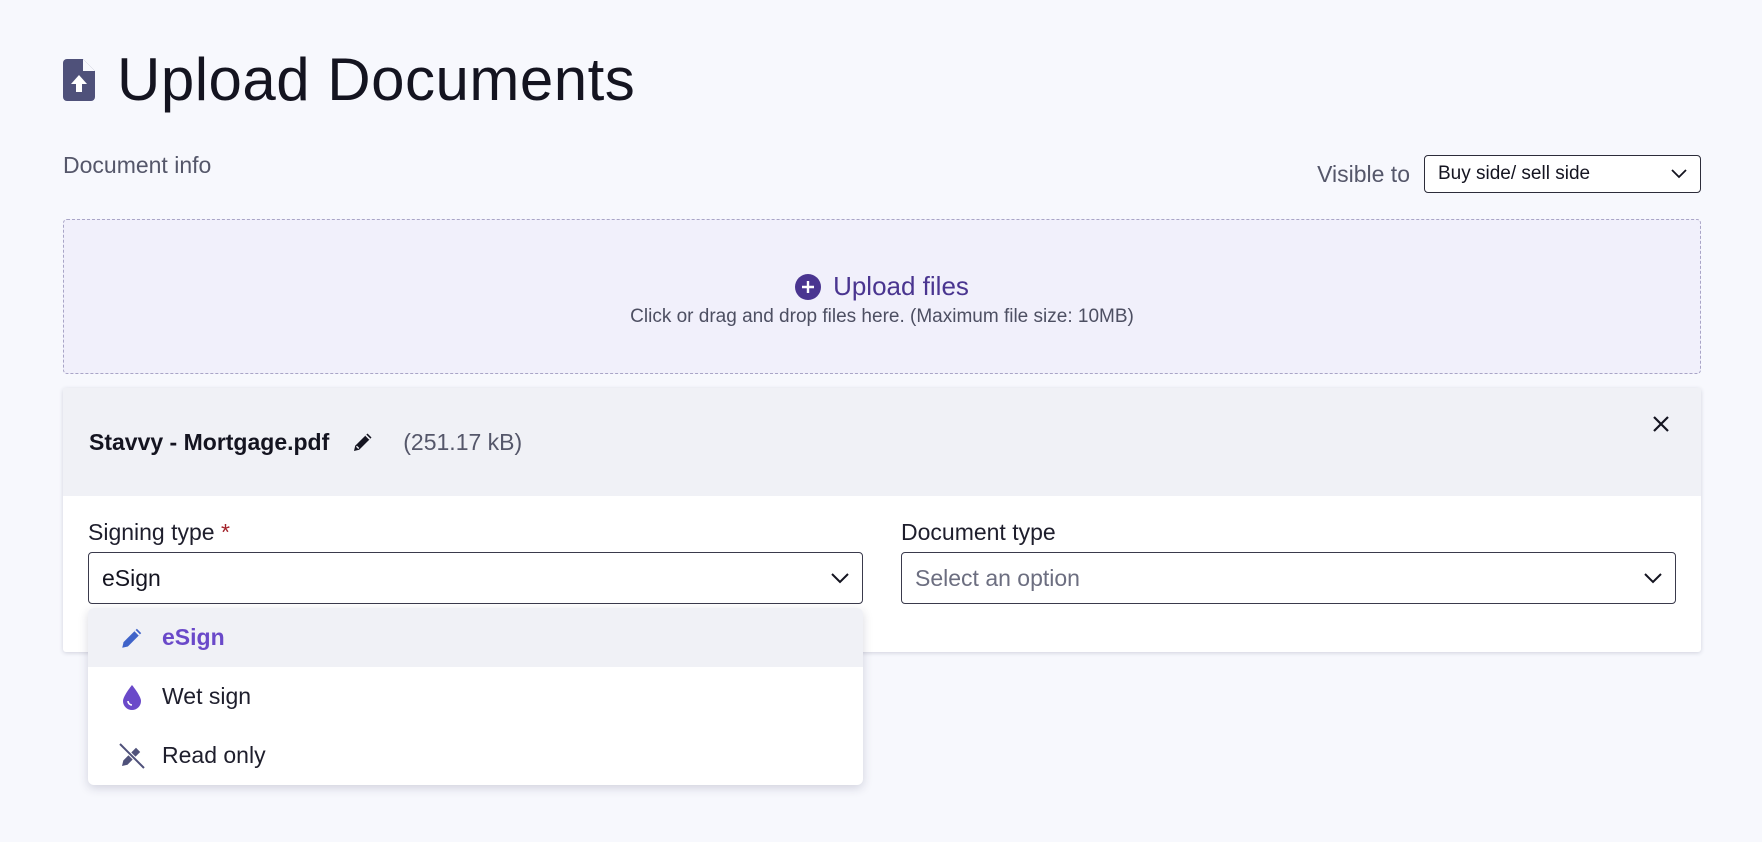  I want to click on option-read-only: Read only, so click(475, 755).